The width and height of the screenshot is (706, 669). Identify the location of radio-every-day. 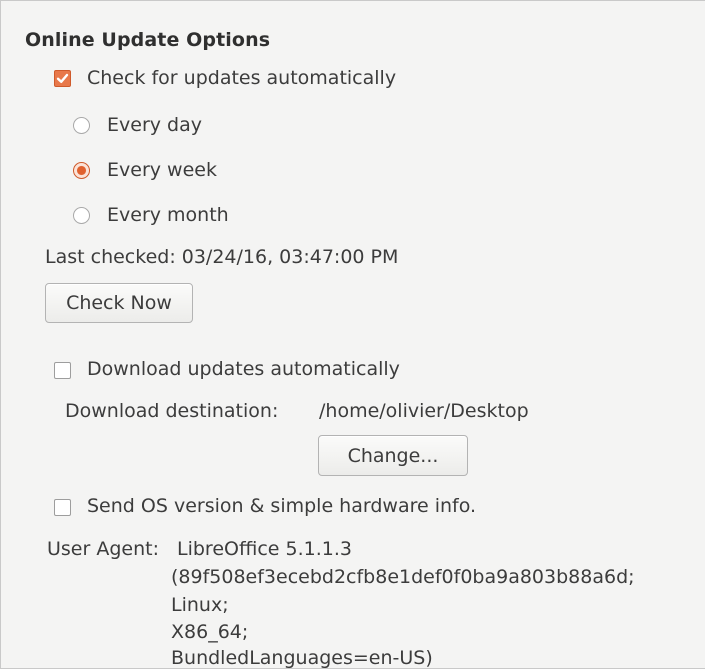
(81, 125).